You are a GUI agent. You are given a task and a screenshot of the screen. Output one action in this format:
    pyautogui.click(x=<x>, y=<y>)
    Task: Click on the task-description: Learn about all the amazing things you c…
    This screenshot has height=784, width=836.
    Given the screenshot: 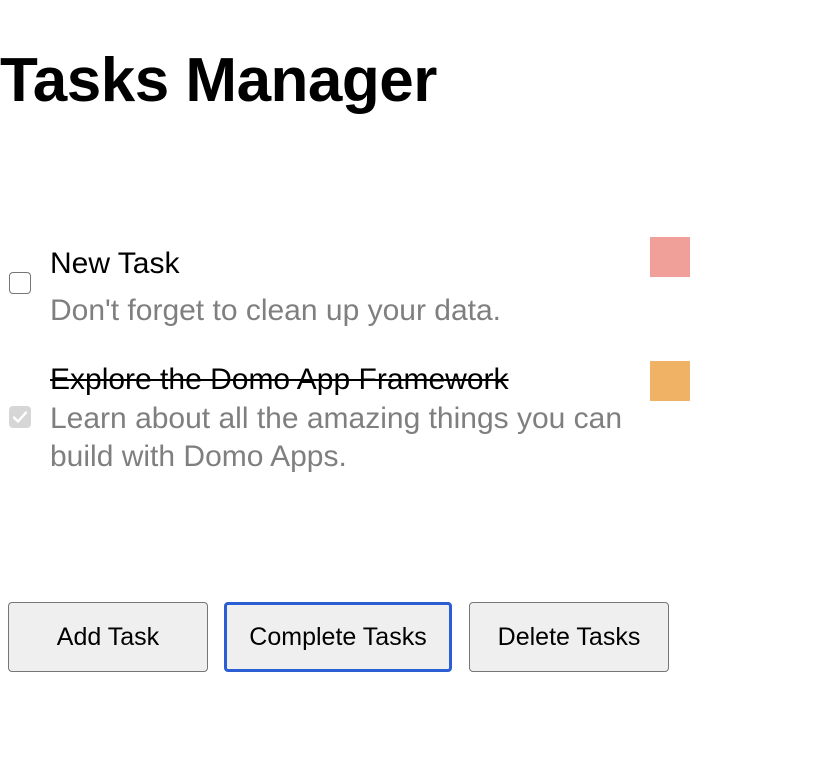 What is the action you would take?
    pyautogui.click(x=336, y=437)
    